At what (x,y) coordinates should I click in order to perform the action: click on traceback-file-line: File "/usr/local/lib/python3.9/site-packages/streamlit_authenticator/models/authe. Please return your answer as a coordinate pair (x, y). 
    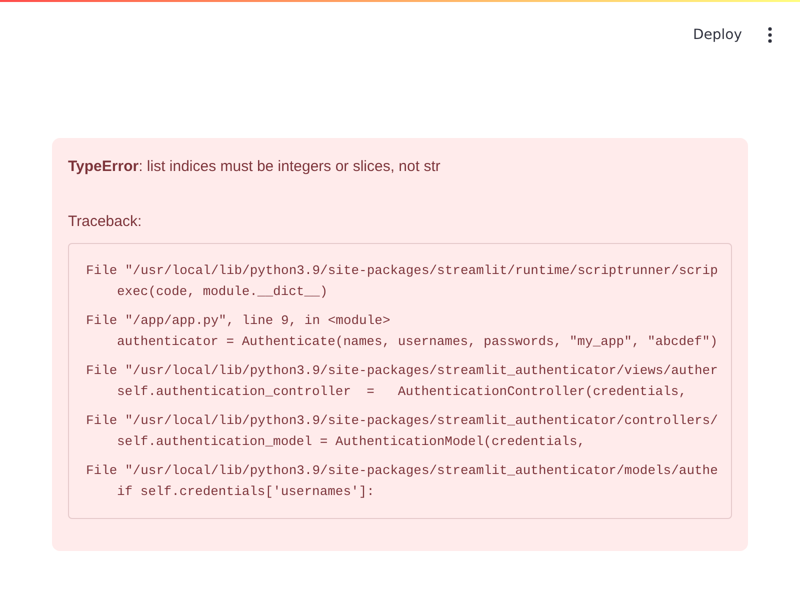
    Looking at the image, I should click on (402, 471).